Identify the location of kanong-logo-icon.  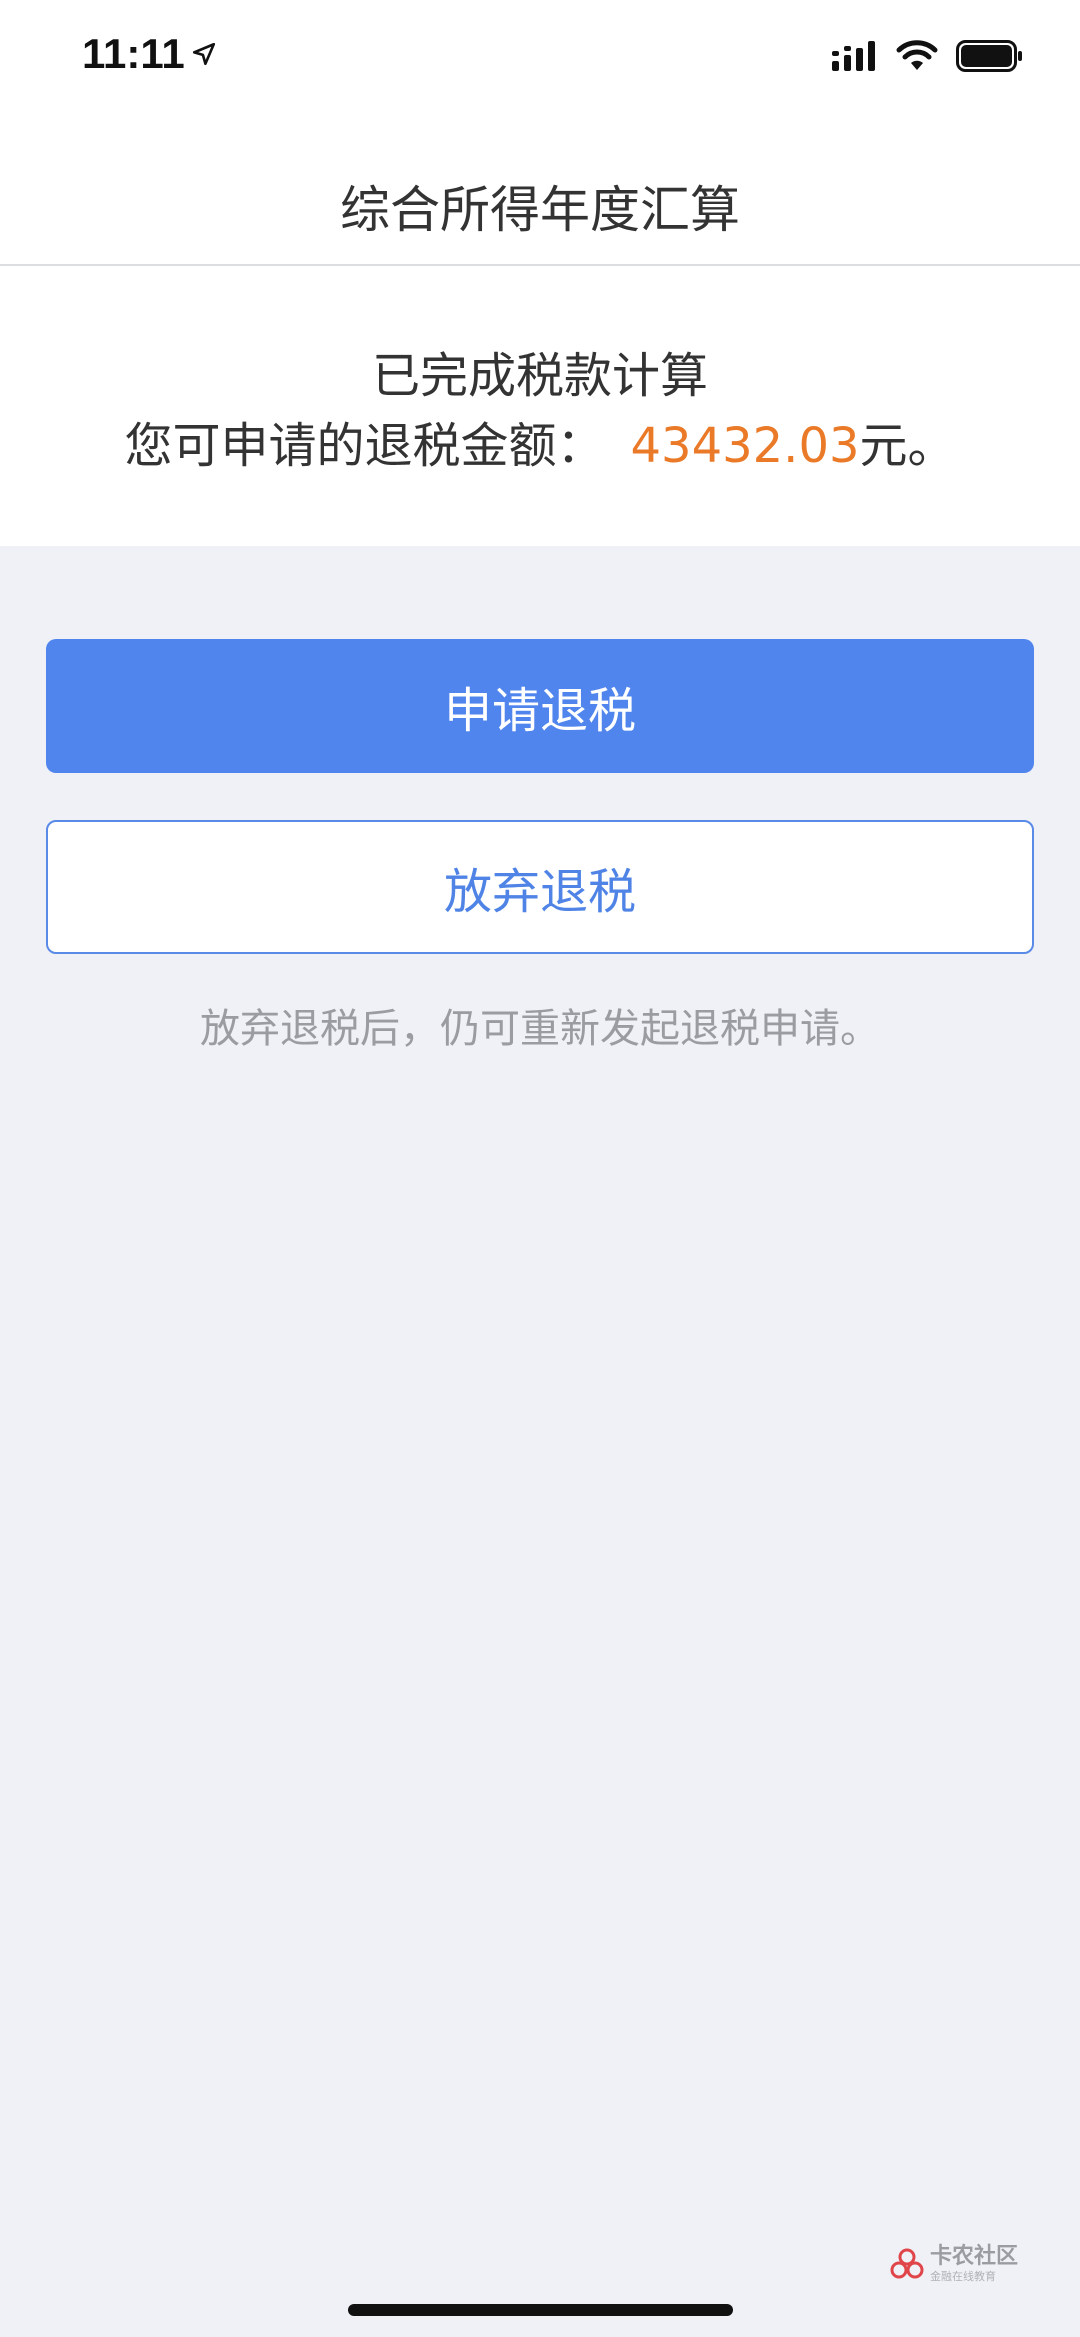
(907, 2263).